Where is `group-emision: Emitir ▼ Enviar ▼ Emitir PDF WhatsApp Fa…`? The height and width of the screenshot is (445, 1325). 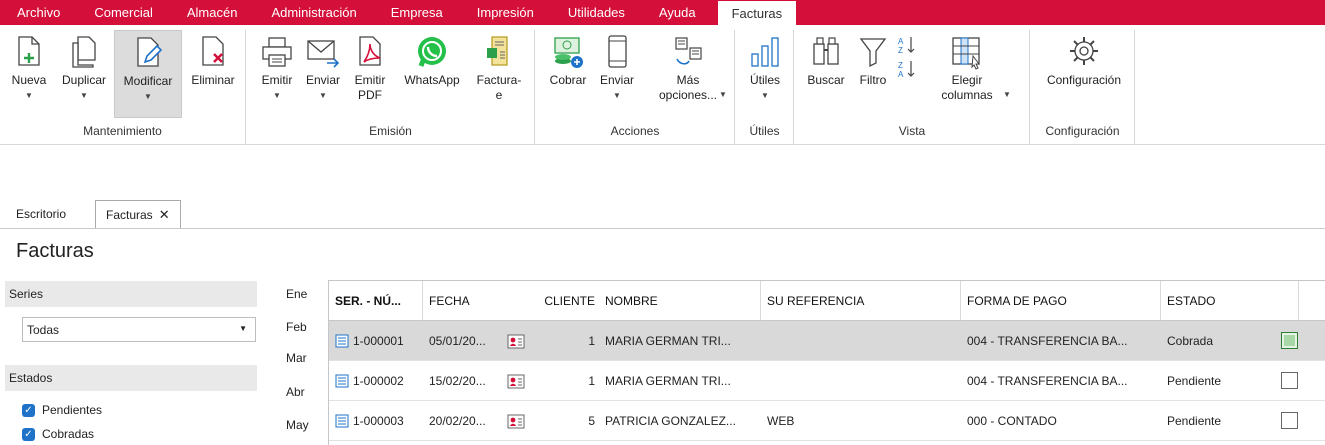
group-emision: Emitir ▼ Enviar ▼ Emitir PDF WhatsApp Fa… is located at coordinates (391, 87).